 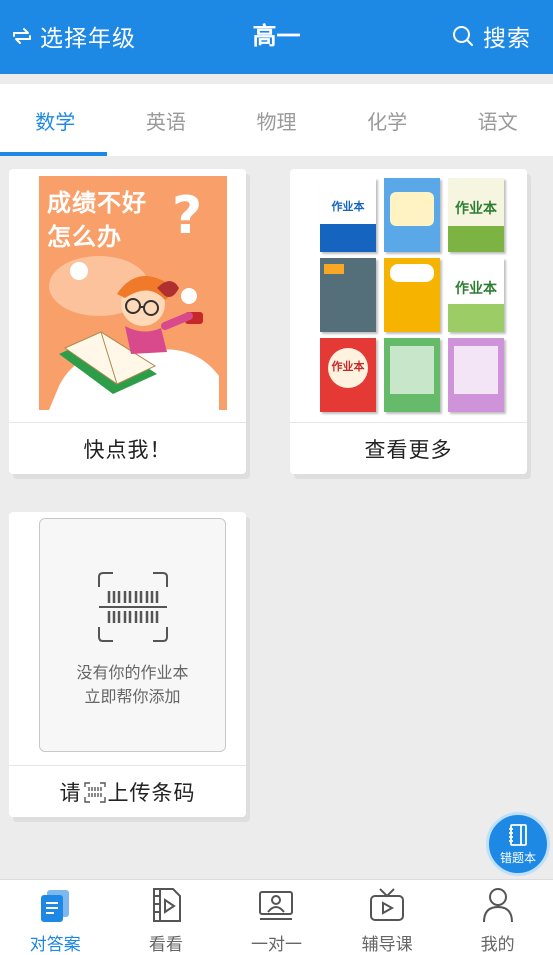 What do you see at coordinates (497, 120) in the screenshot?
I see `tab-chinese: 语文` at bounding box center [497, 120].